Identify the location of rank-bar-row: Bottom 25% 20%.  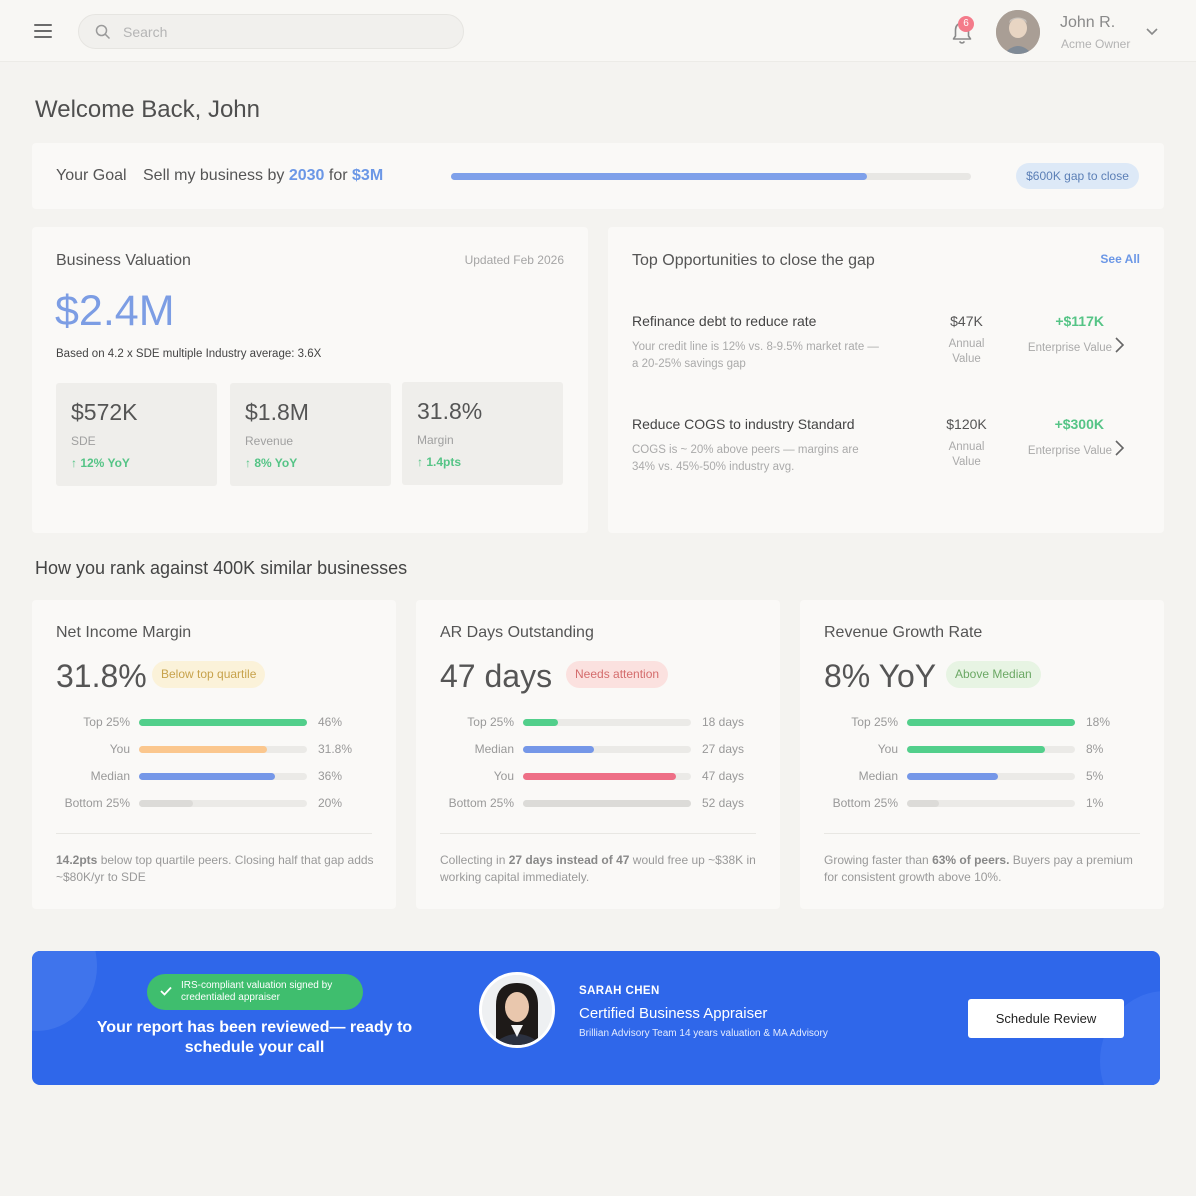
(214, 803).